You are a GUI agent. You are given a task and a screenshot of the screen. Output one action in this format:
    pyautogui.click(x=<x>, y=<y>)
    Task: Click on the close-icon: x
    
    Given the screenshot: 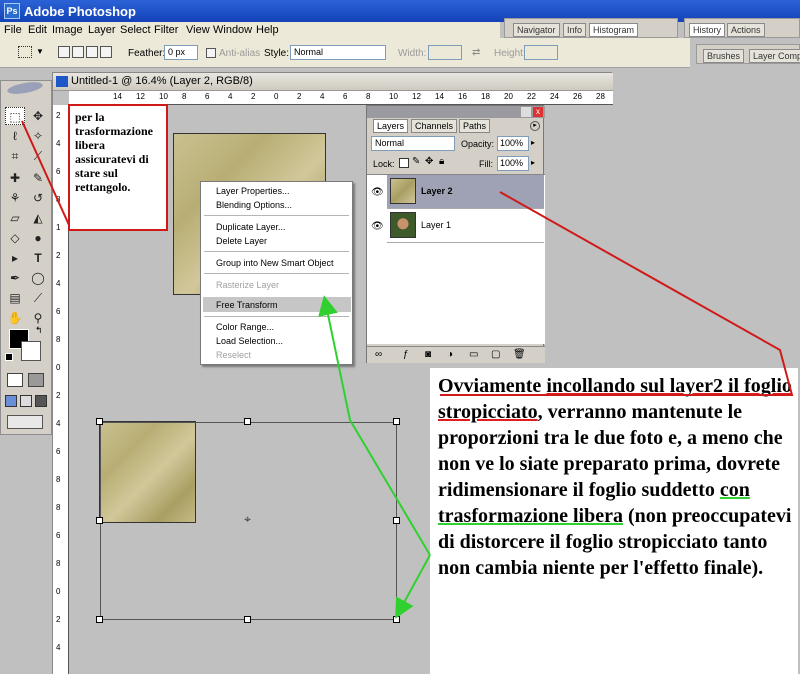 What is the action you would take?
    pyautogui.click(x=538, y=112)
    